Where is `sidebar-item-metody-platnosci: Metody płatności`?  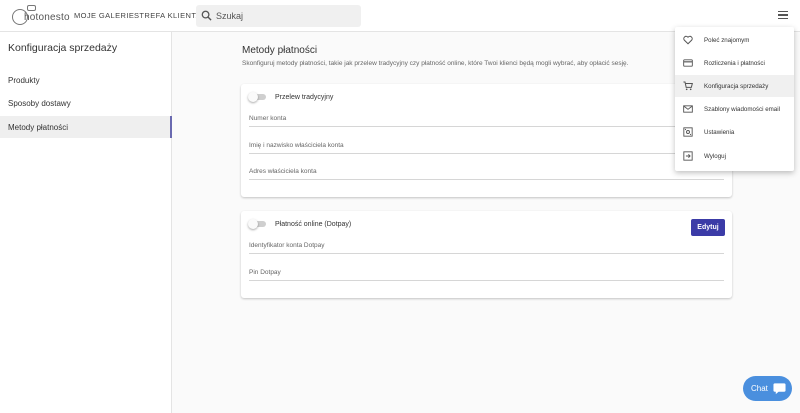 sidebar-item-metody-platnosci: Metody płatności is located at coordinates (86, 127).